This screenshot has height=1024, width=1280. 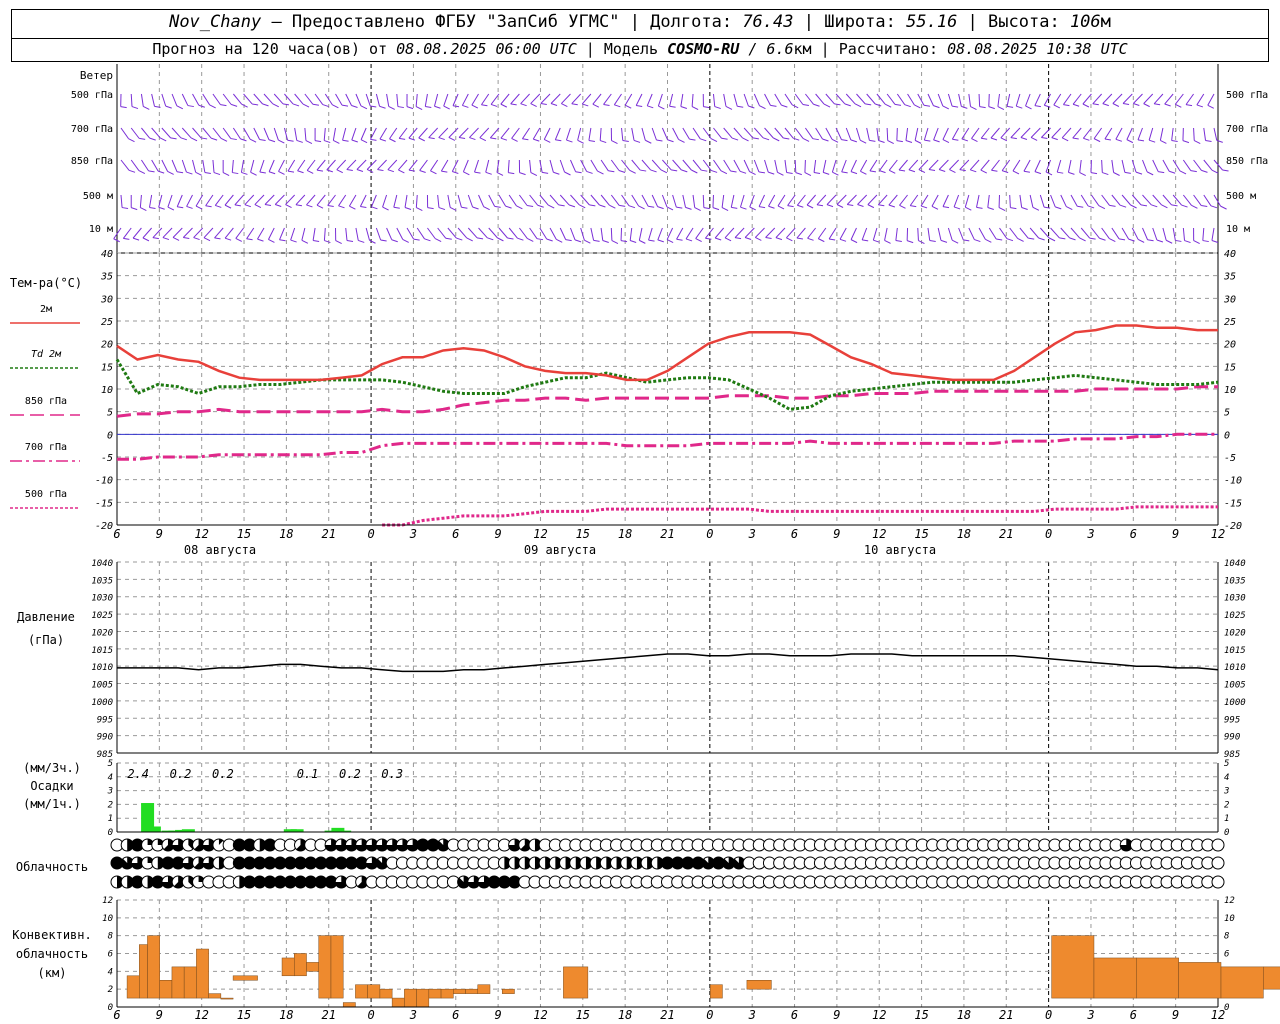 I want to click on time-tick: 9, so click(x=1175, y=534).